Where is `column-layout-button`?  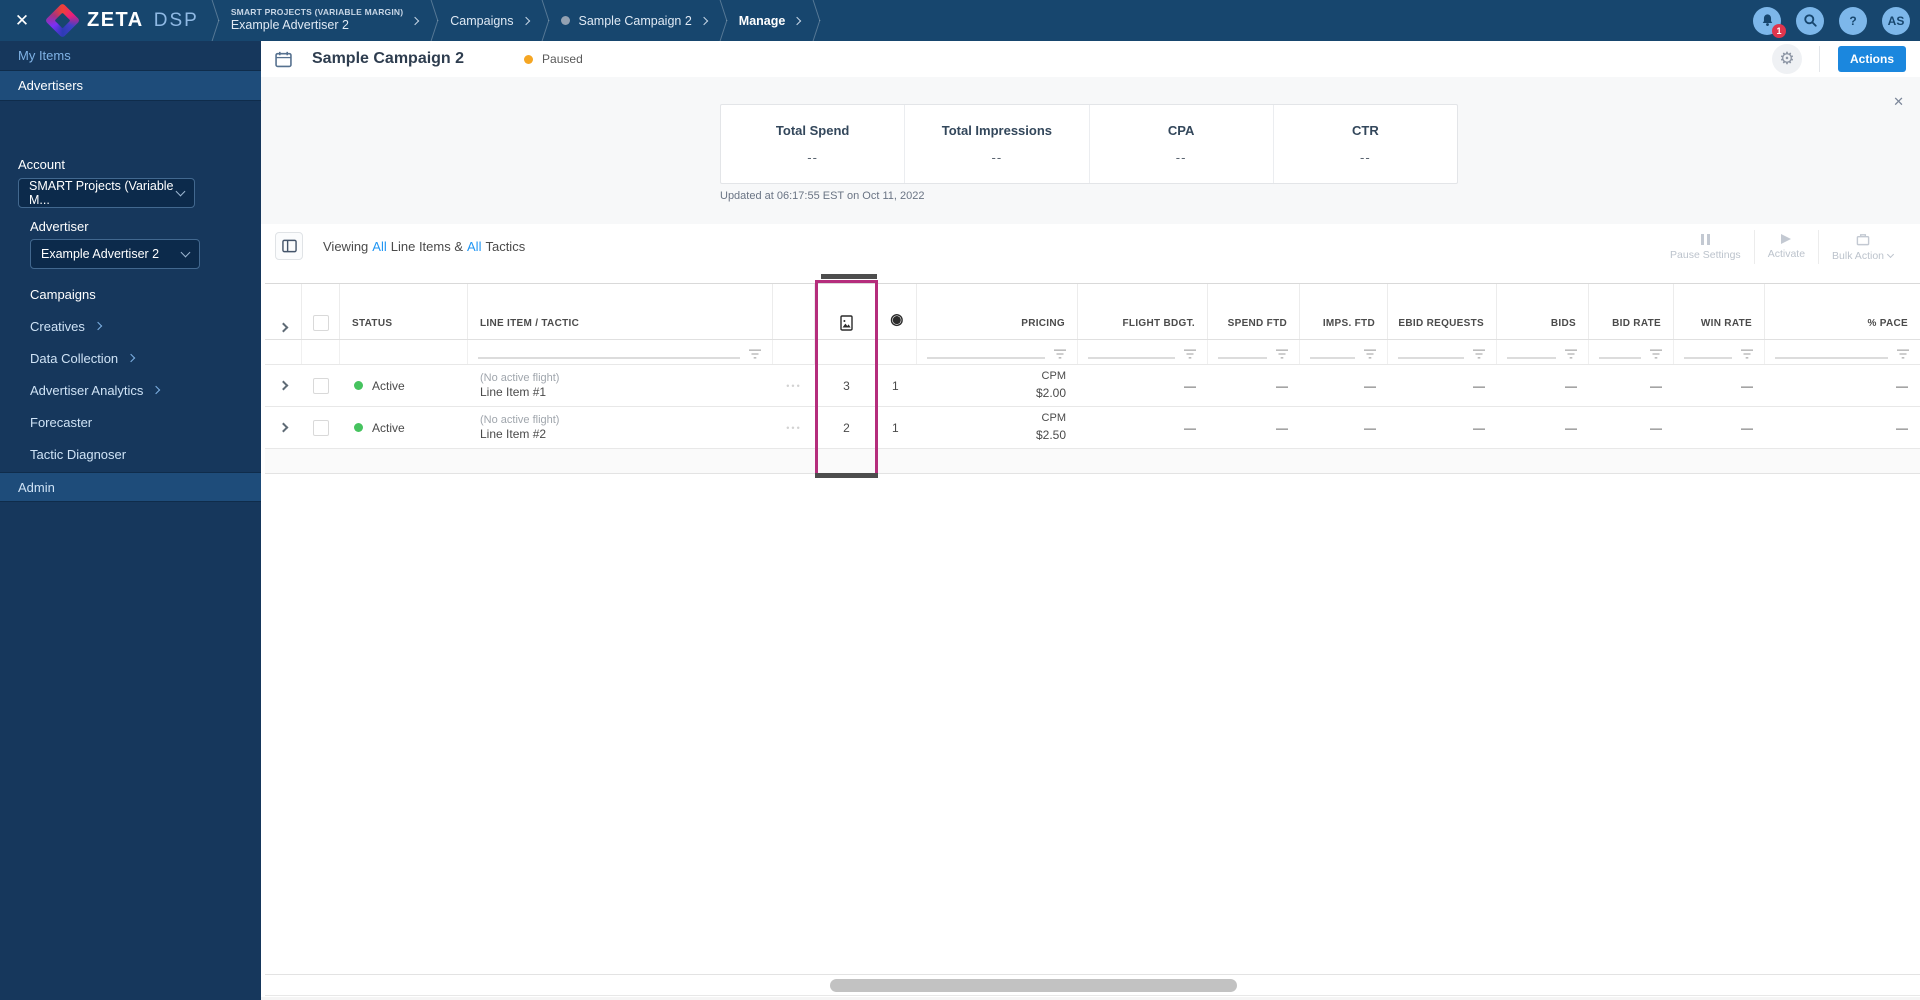 column-layout-button is located at coordinates (289, 246).